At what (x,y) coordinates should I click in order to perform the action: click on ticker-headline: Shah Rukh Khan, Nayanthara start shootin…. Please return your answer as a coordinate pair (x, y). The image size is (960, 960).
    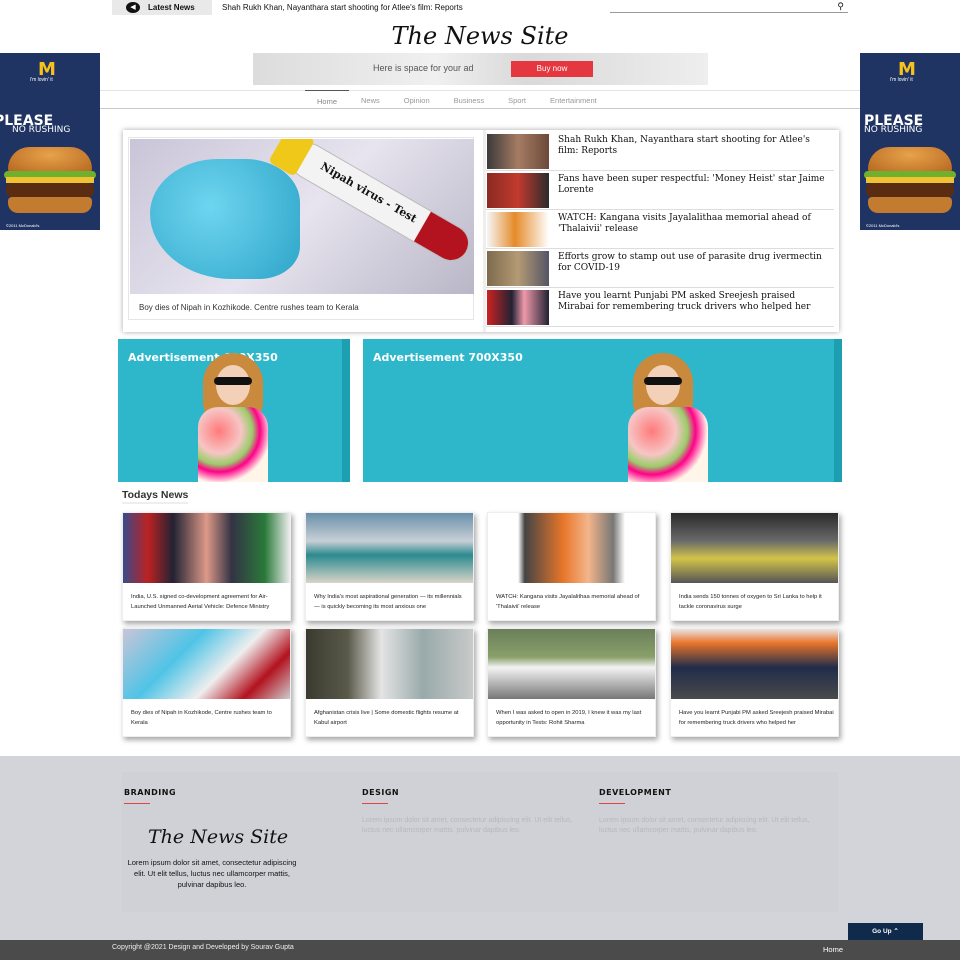
    Looking at the image, I should click on (342, 7).